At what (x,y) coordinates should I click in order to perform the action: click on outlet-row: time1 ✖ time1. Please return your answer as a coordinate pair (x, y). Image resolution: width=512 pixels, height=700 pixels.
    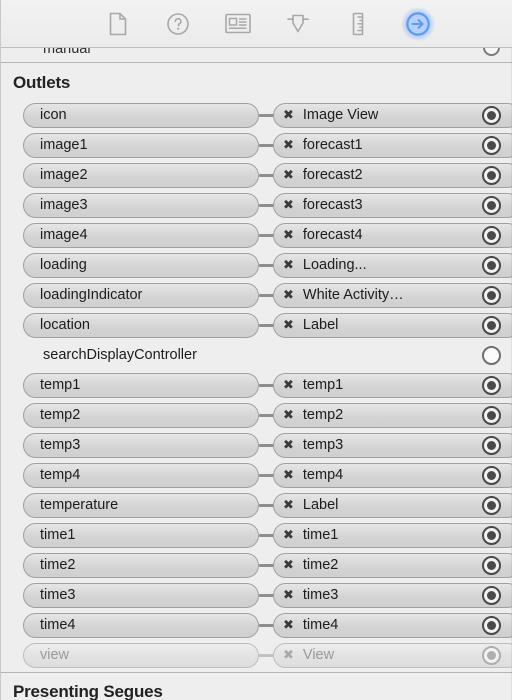
    Looking at the image, I should click on (256, 535).